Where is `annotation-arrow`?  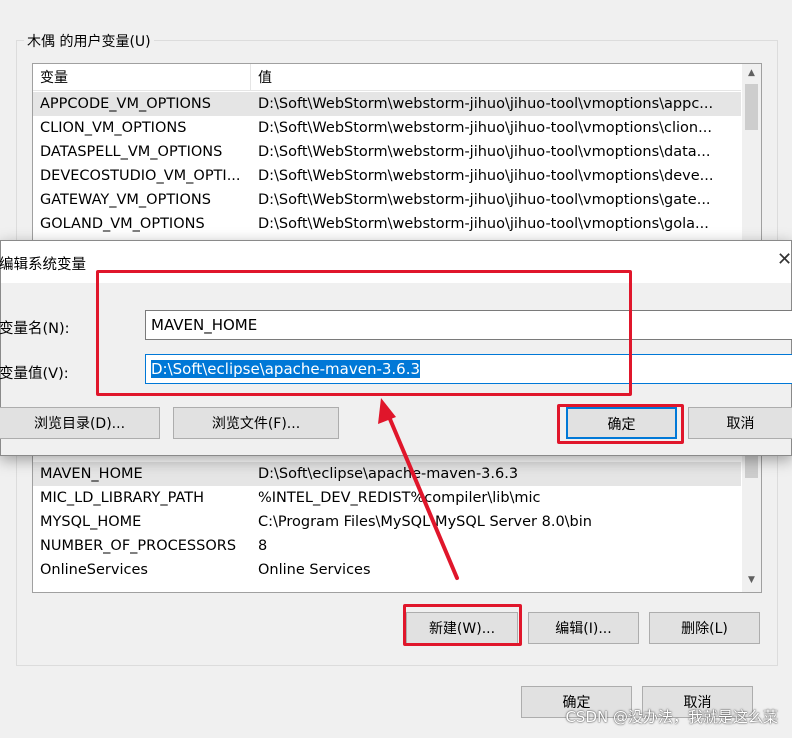 annotation-arrow is located at coordinates (418, 489).